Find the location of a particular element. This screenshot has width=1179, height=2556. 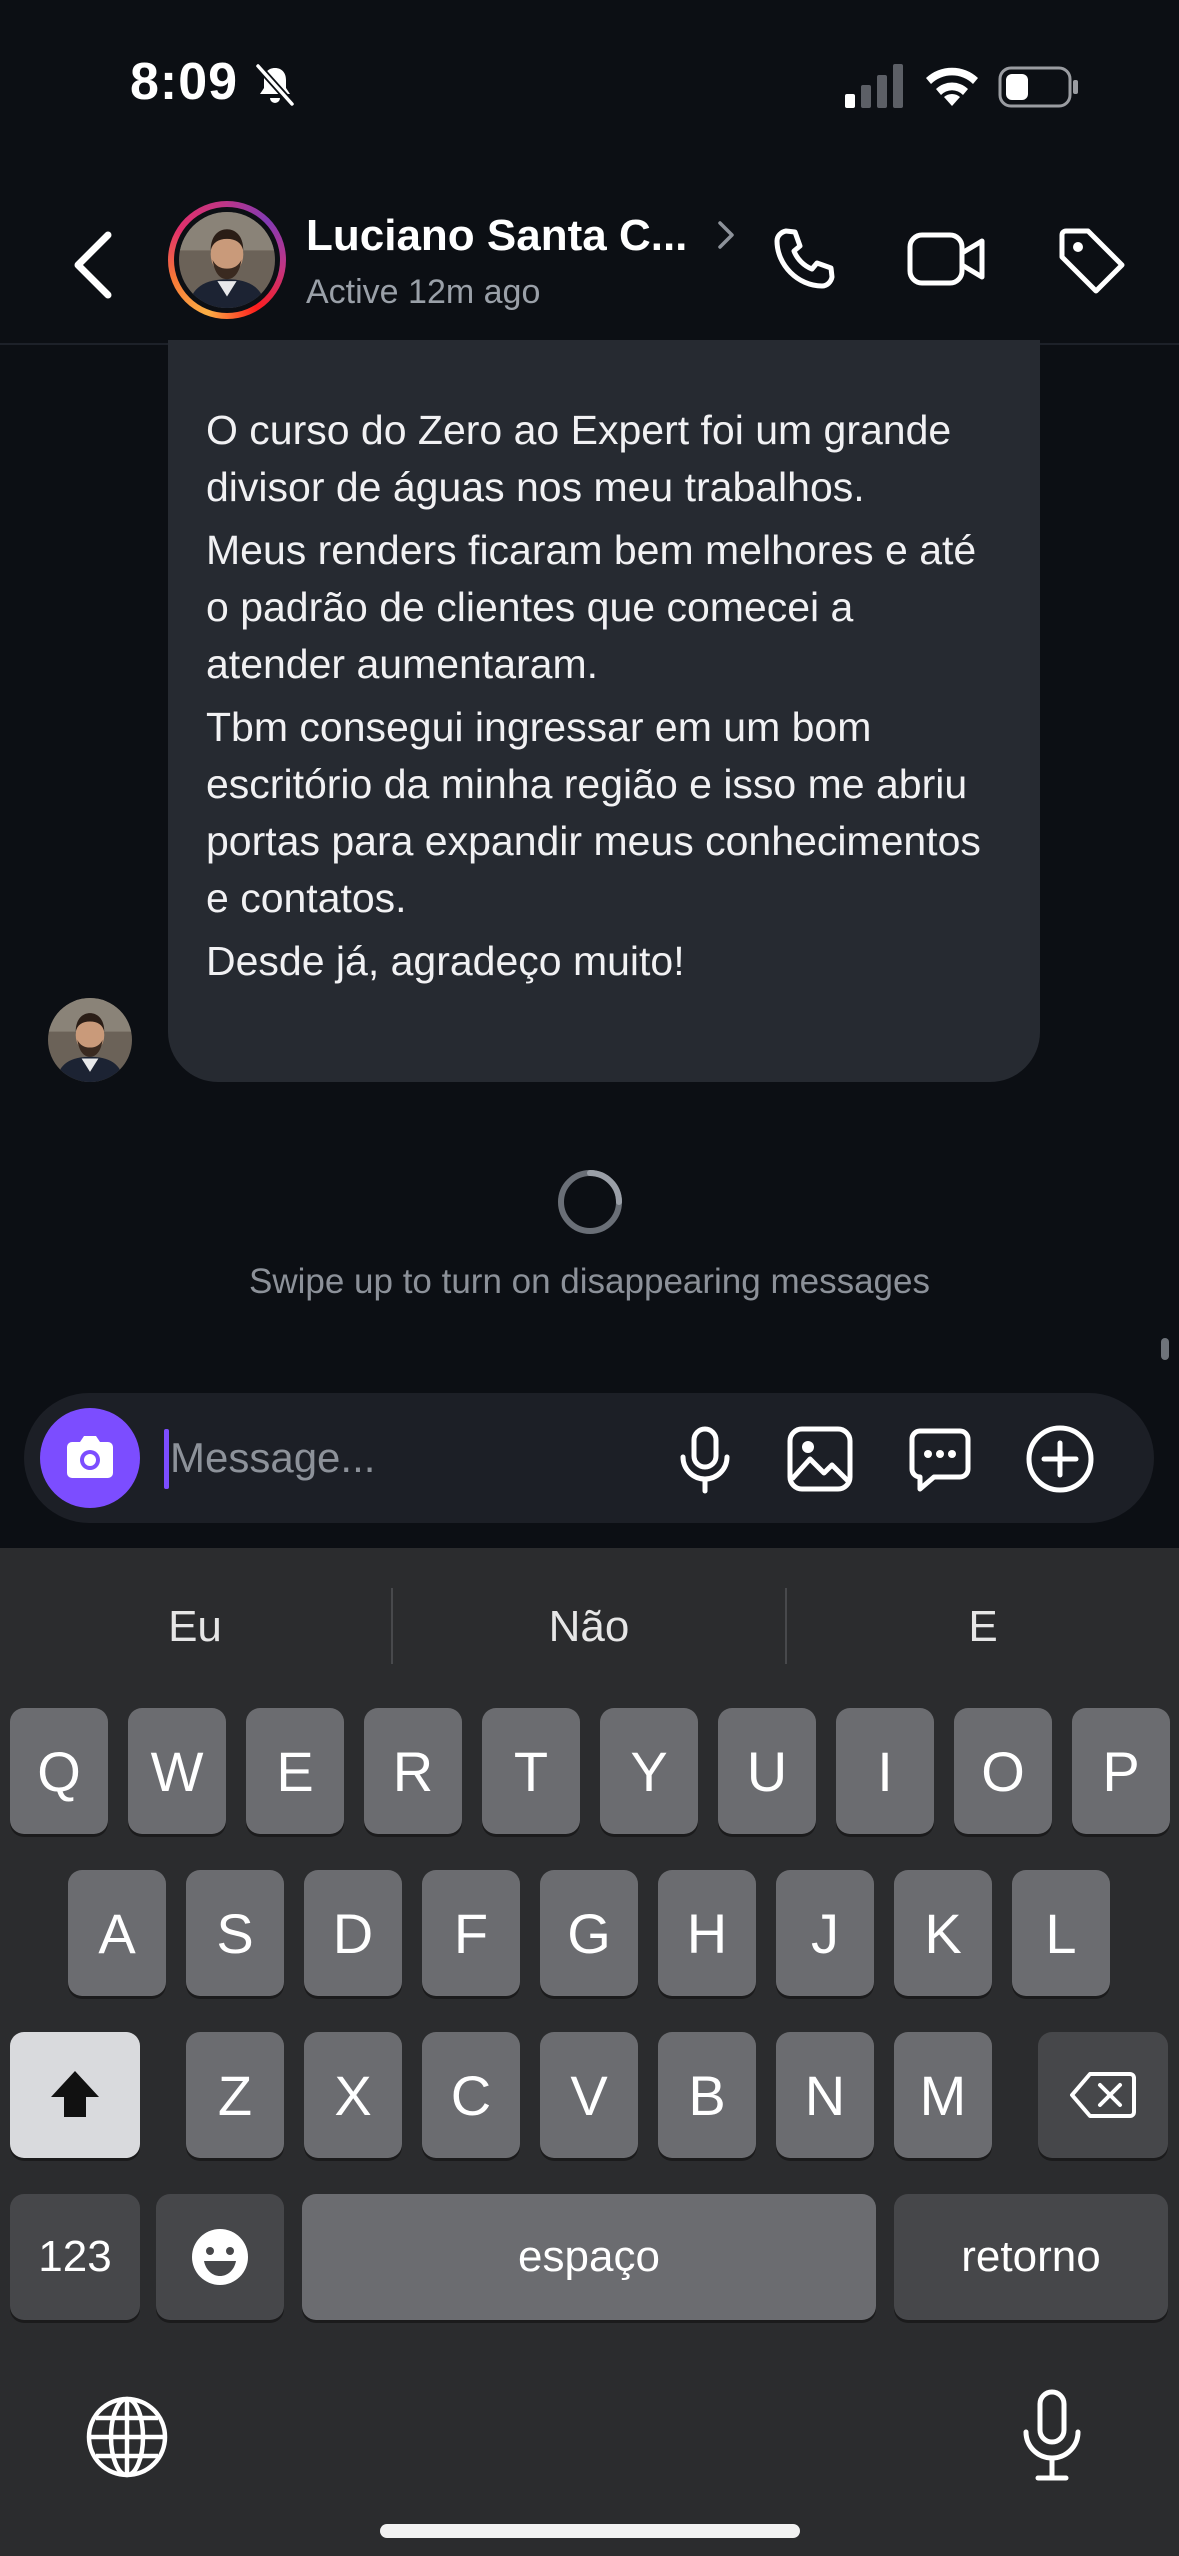

message-composer is located at coordinates (589, 1458).